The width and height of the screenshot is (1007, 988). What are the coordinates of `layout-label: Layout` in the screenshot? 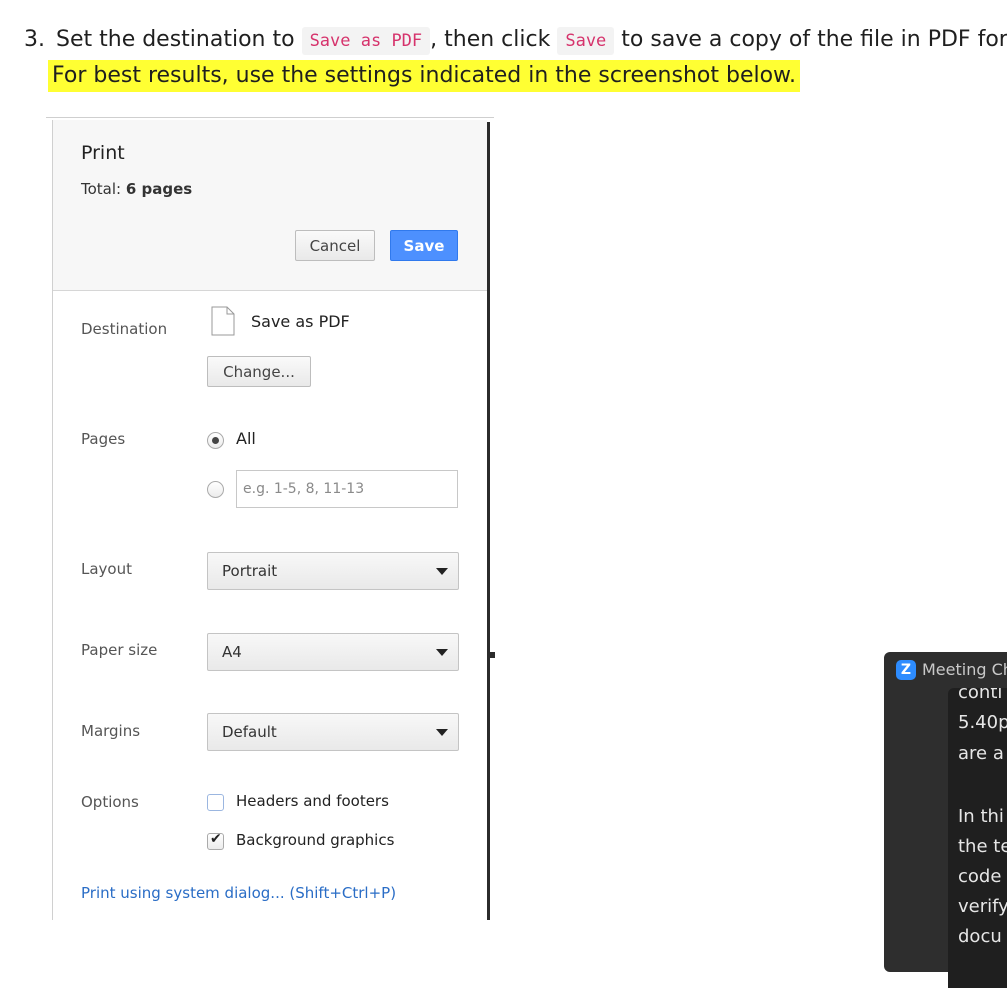 It's located at (106, 569).